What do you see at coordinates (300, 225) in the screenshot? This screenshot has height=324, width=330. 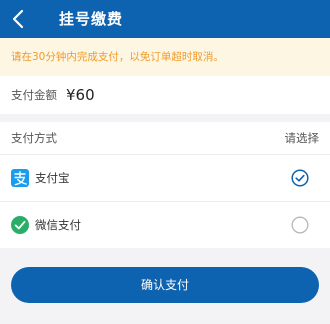 I see `radio-unchecked-icon` at bounding box center [300, 225].